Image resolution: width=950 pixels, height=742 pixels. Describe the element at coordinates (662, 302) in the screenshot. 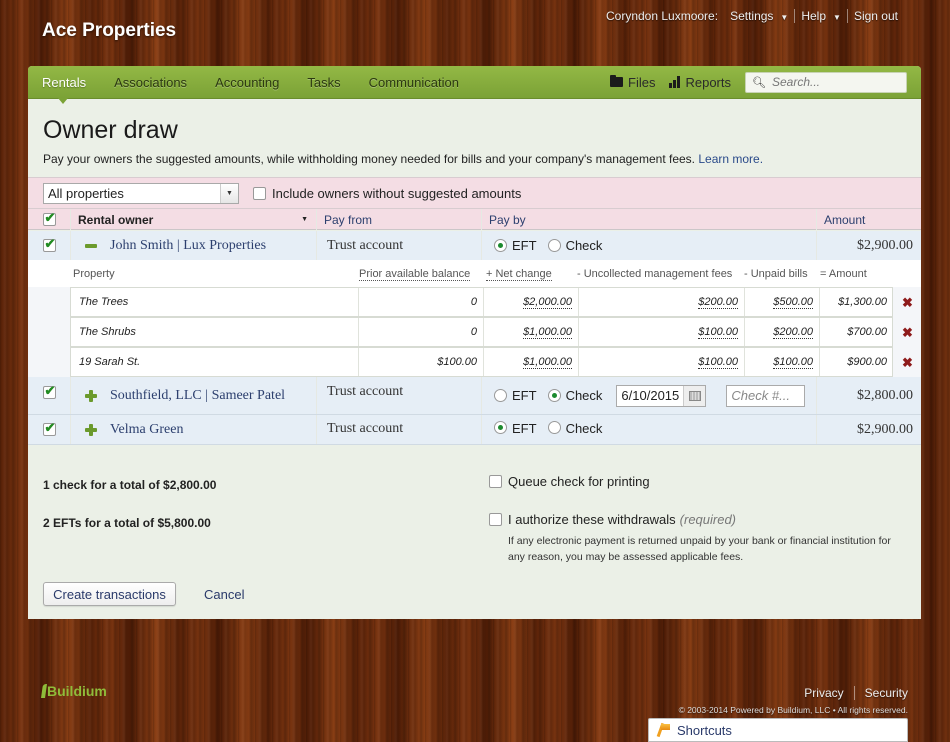

I see `mgmt-fees: $200.00` at that location.